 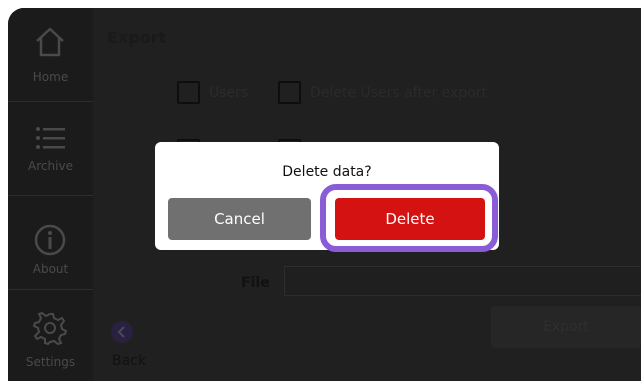 What do you see at coordinates (50, 362) in the screenshot?
I see `sidebar-item-label: Settings` at bounding box center [50, 362].